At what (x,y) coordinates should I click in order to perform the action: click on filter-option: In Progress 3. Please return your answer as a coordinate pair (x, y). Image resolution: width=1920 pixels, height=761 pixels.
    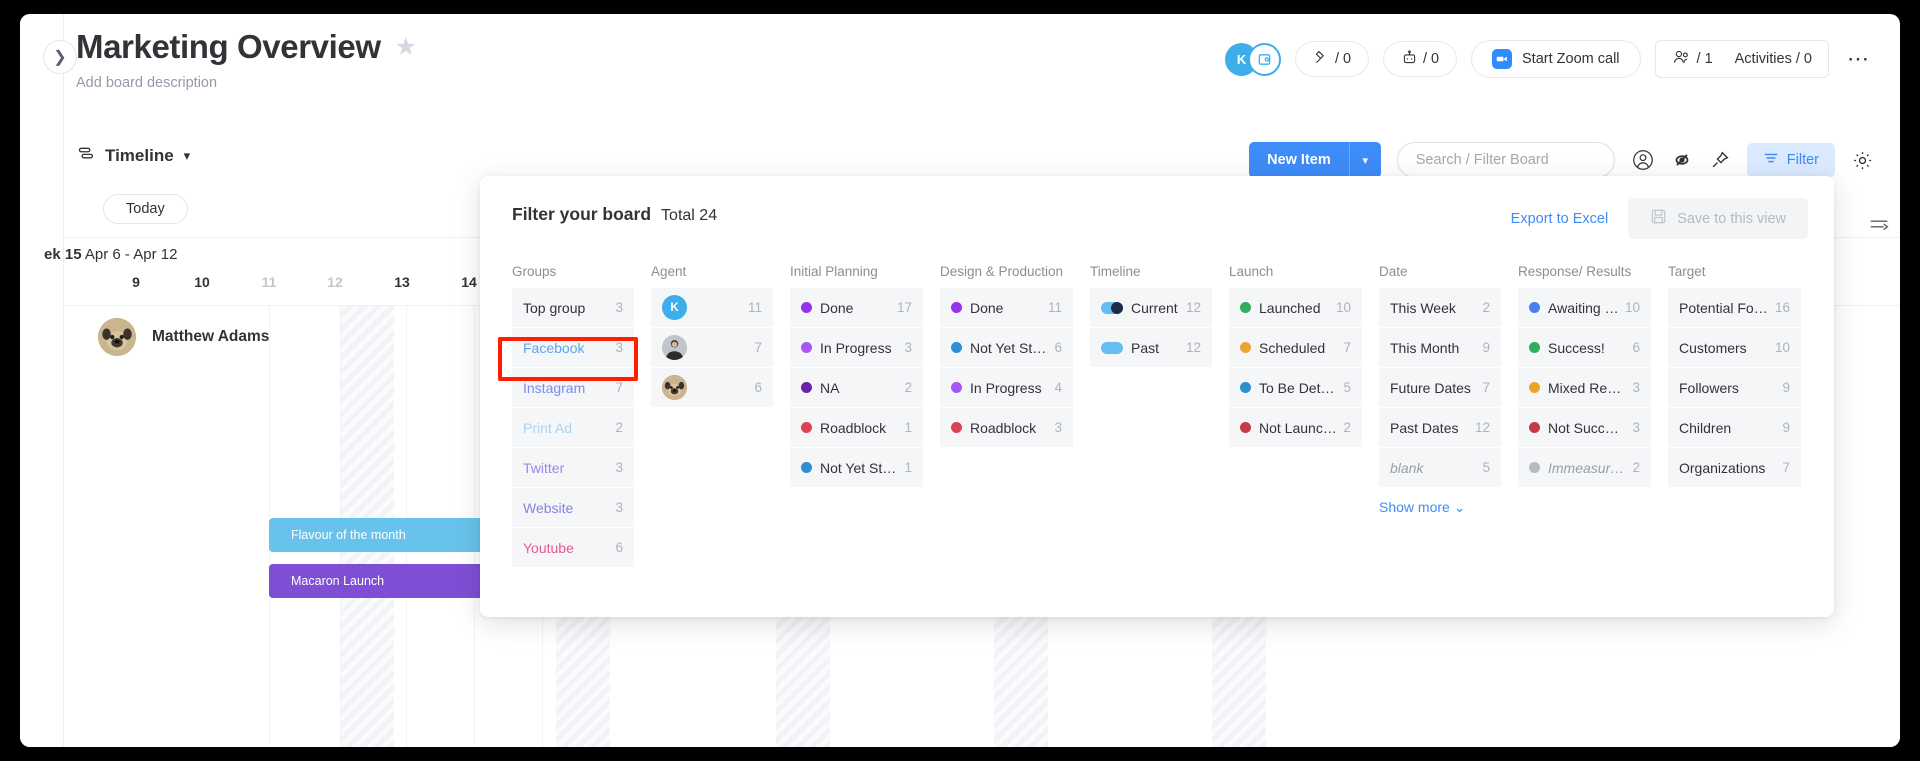
    Looking at the image, I should click on (856, 348).